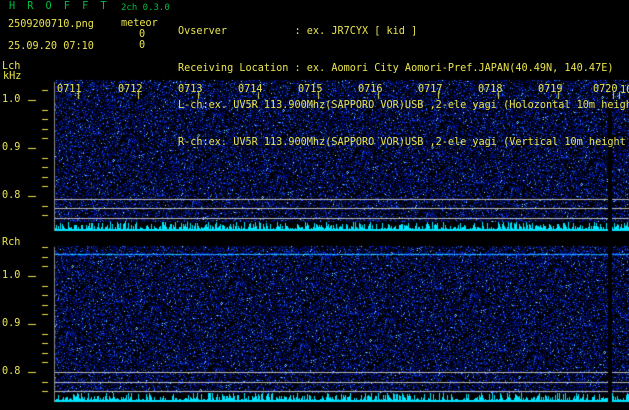  I want to click on meteor-count-r: 0, so click(142, 45).